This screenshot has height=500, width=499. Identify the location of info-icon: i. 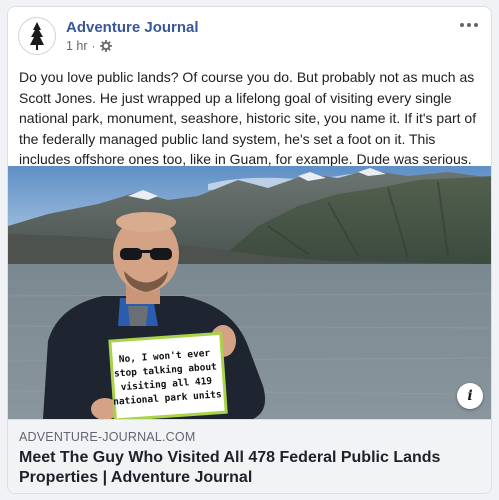
(470, 396).